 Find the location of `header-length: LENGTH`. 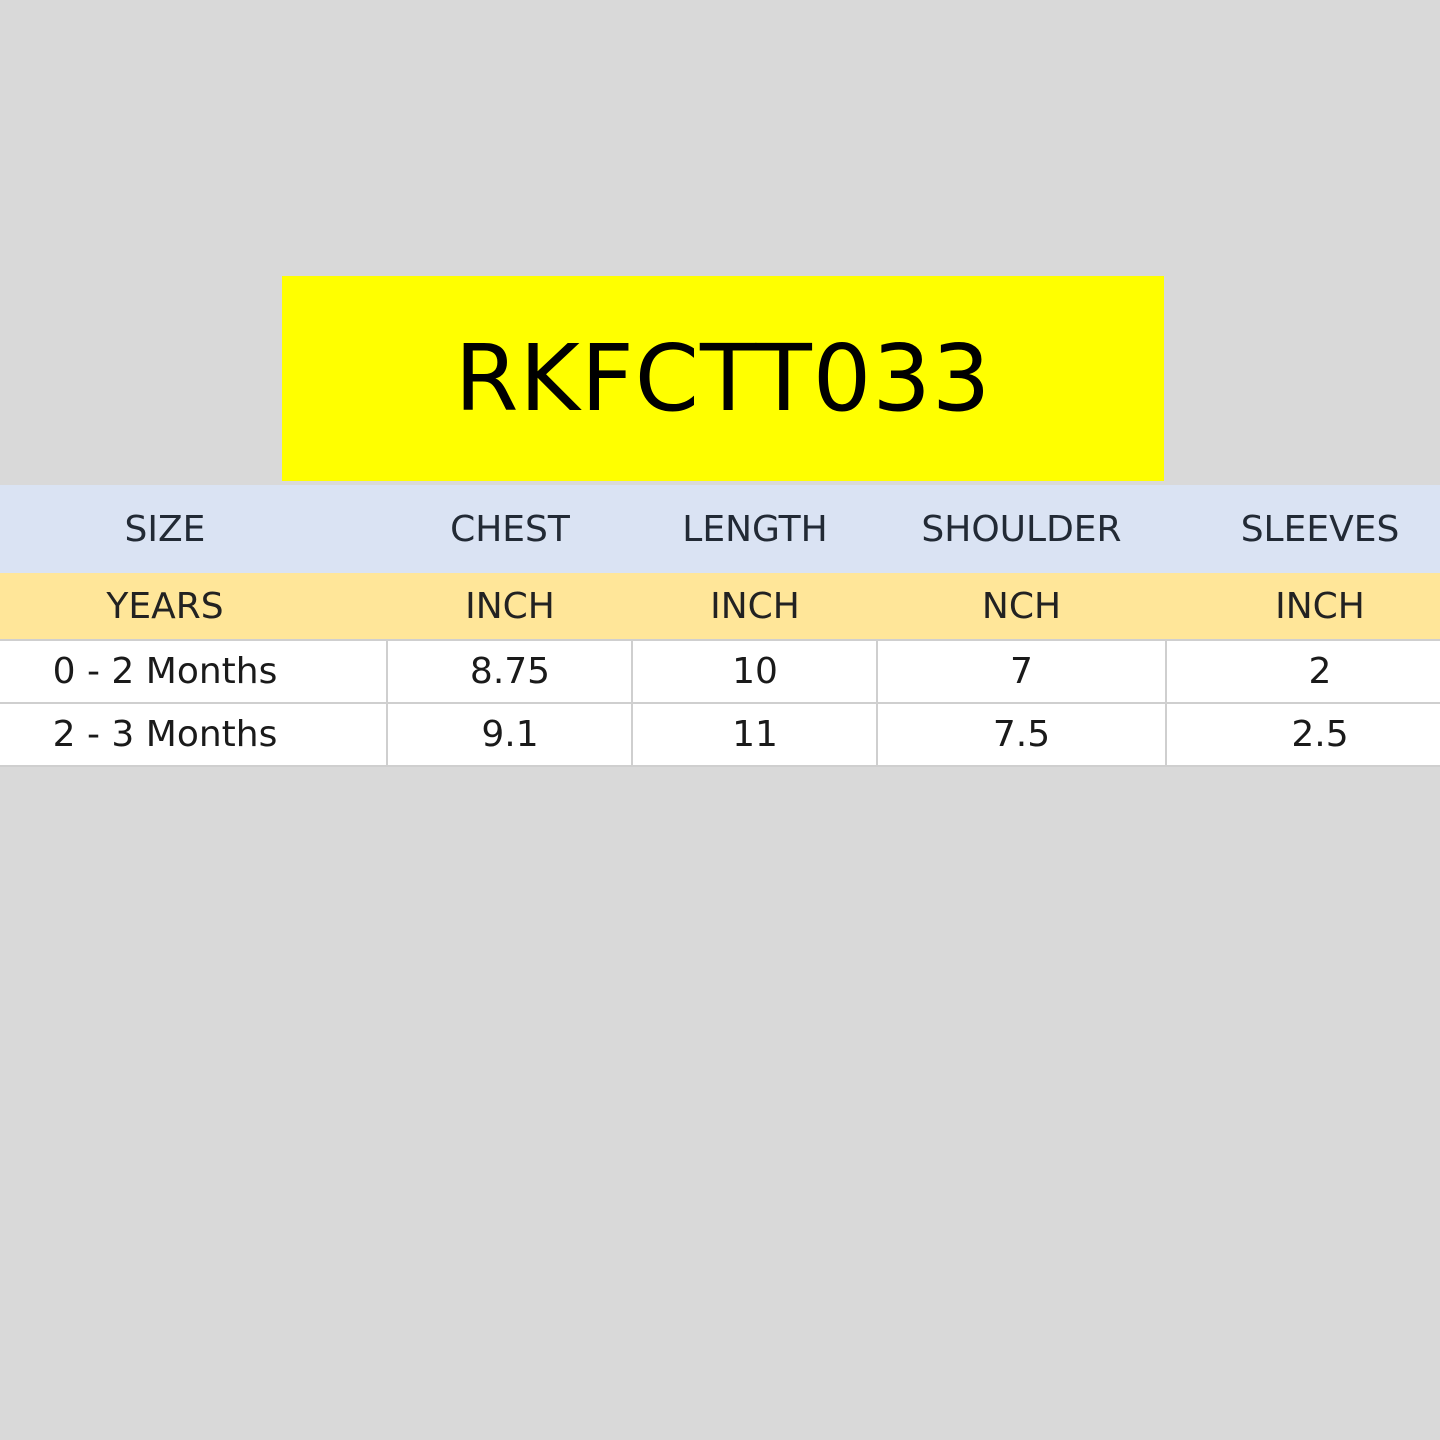

header-length: LENGTH is located at coordinates (755, 529).